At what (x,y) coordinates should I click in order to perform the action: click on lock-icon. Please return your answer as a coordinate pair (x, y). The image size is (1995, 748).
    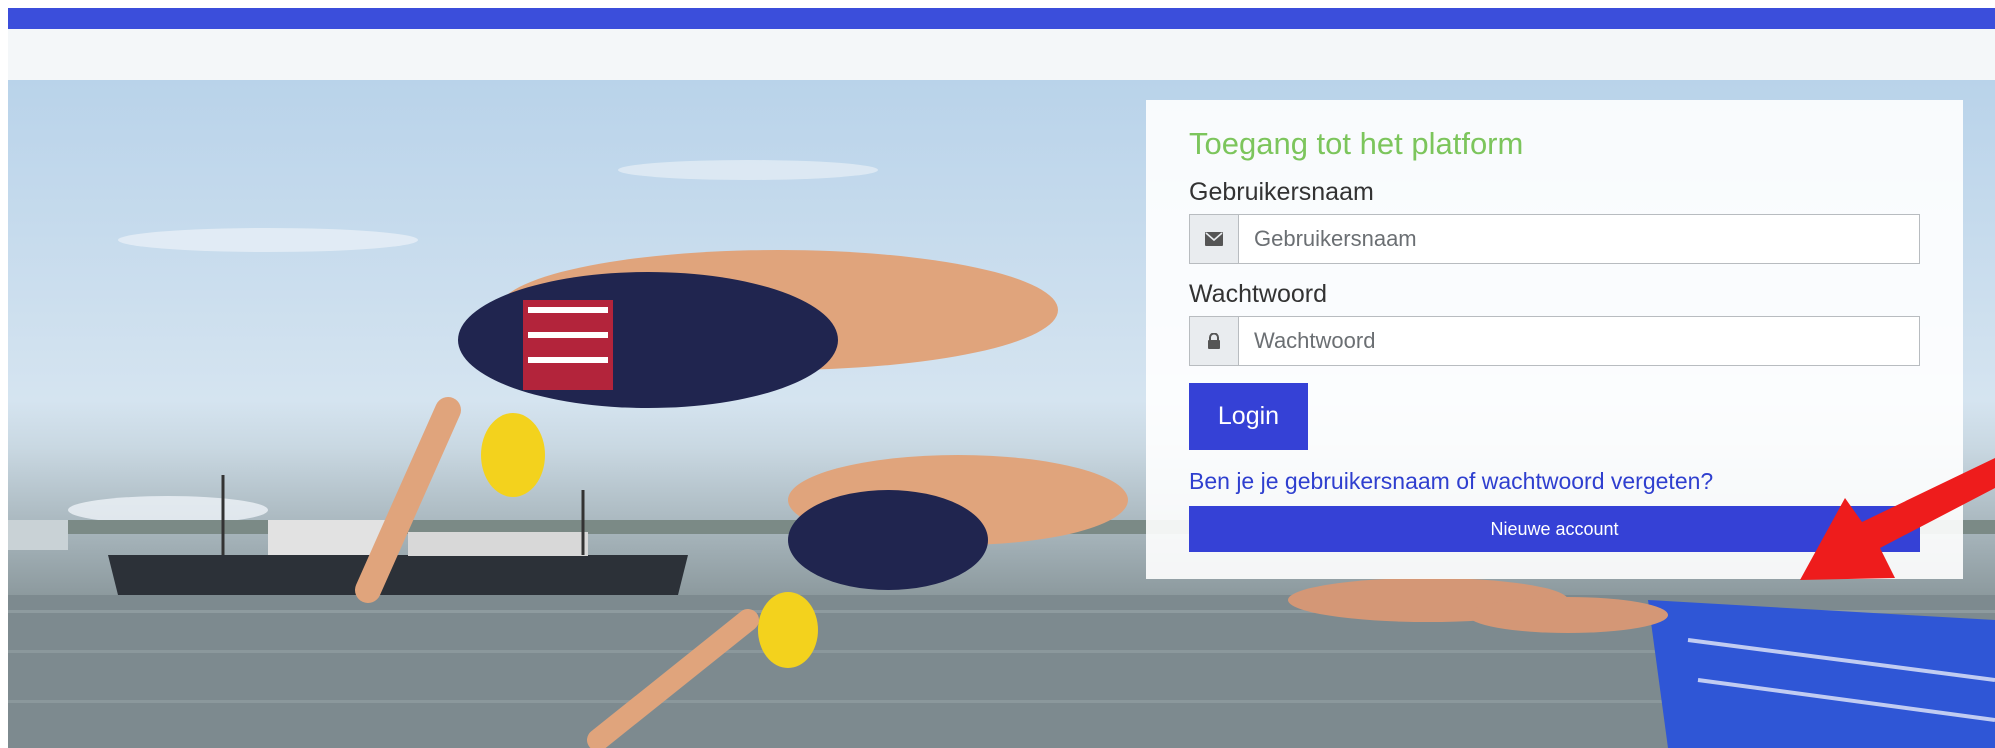
    Looking at the image, I should click on (1214, 341).